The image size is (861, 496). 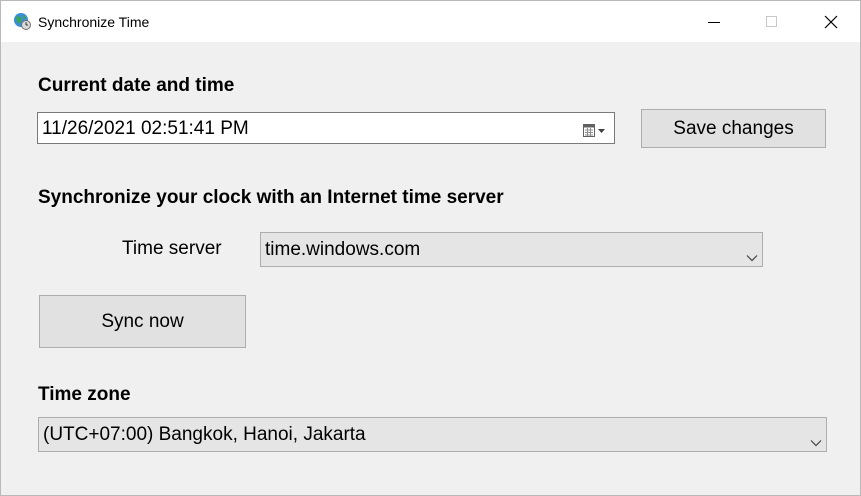 I want to click on time-server-select: time.windows.com, so click(x=511, y=249).